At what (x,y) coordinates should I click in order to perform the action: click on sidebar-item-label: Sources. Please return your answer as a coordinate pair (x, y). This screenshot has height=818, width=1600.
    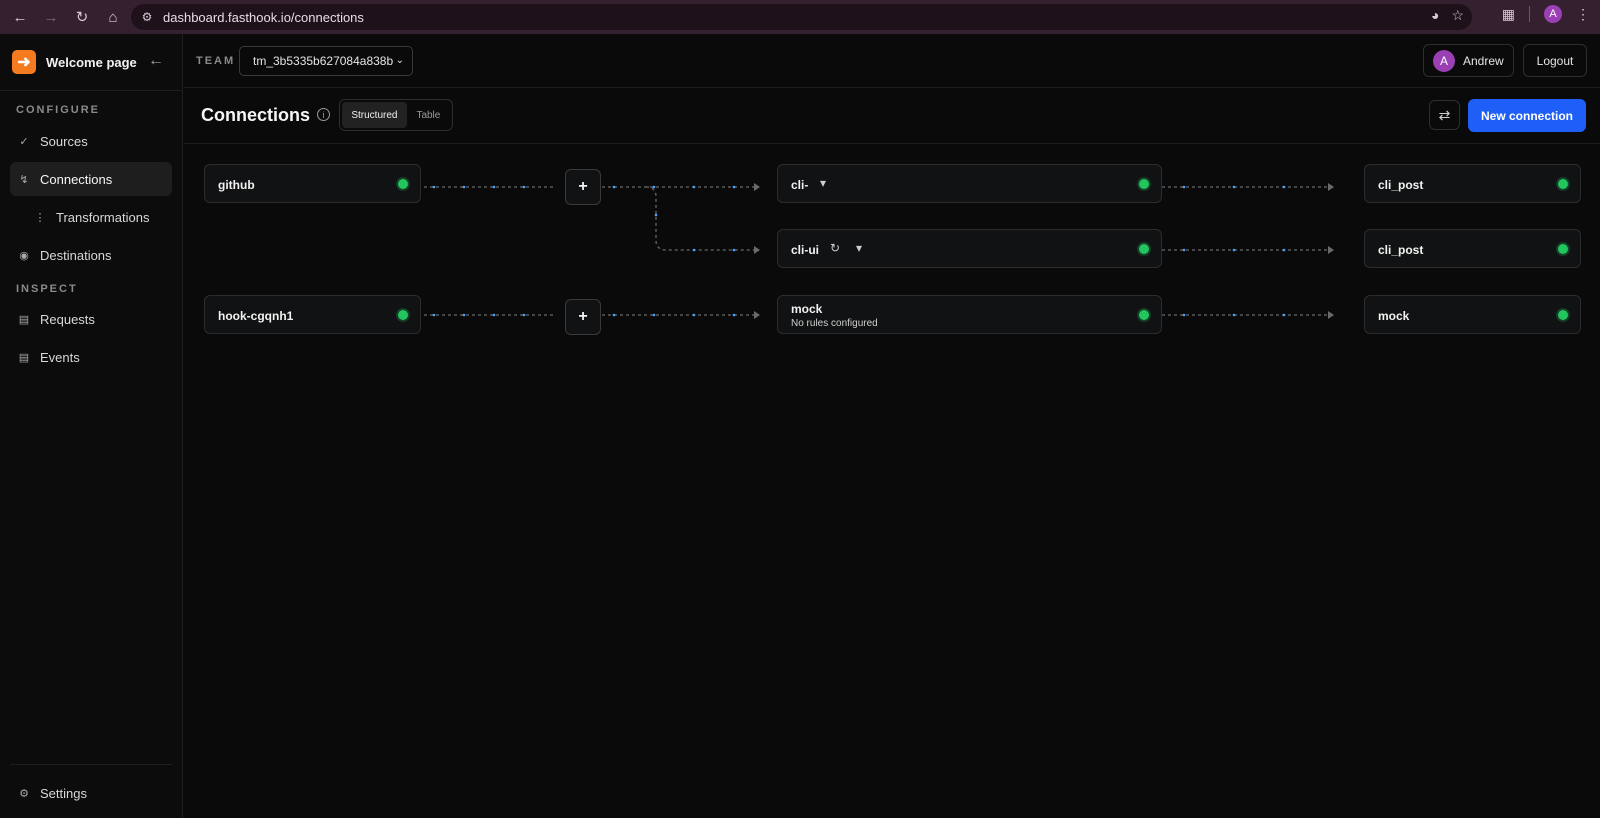
    Looking at the image, I should click on (64, 141).